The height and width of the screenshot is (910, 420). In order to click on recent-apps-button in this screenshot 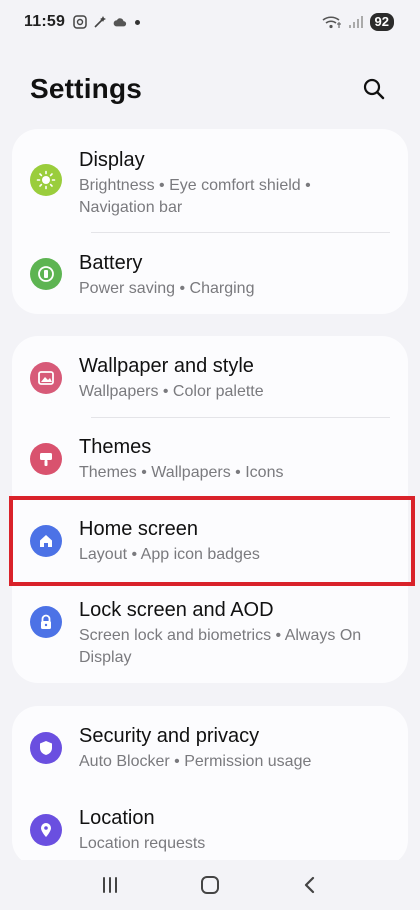, I will do `click(110, 885)`.